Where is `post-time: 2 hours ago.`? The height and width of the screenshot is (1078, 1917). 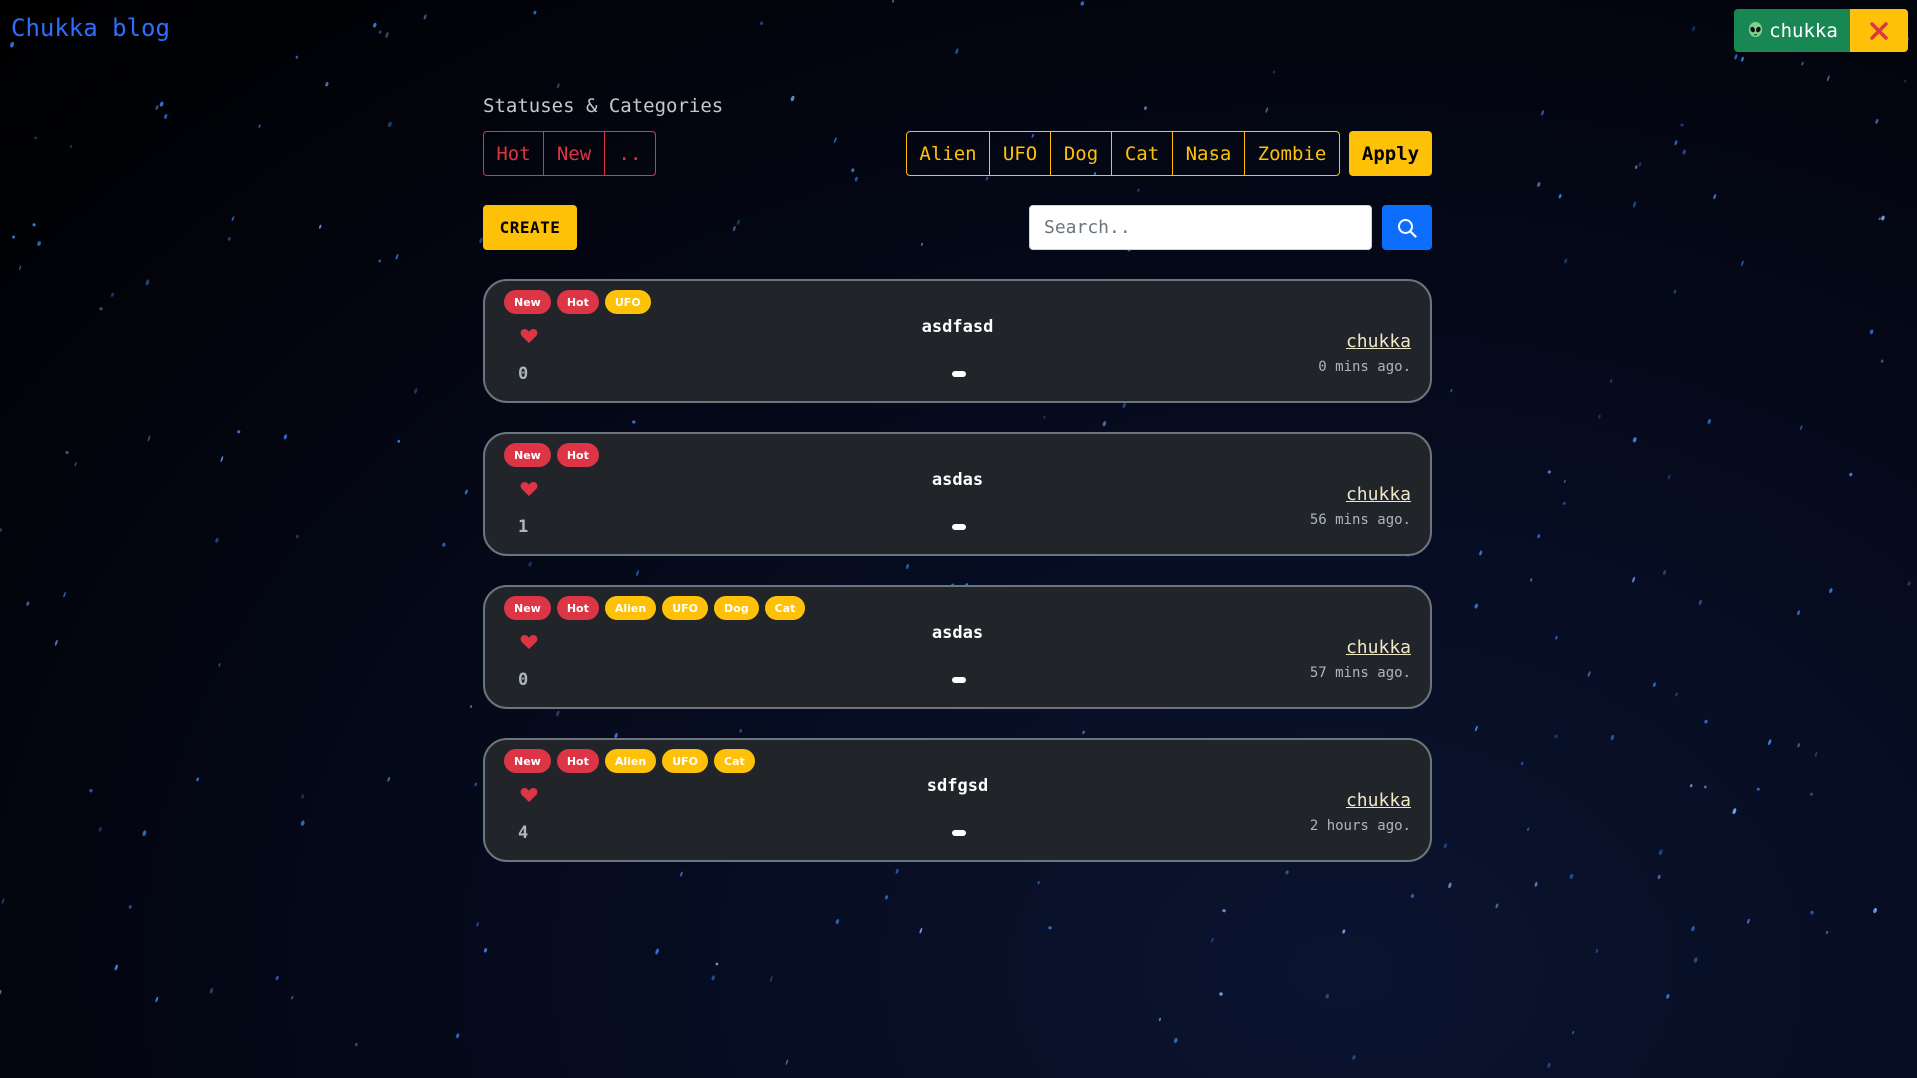
post-time: 2 hours ago. is located at coordinates (1360, 826).